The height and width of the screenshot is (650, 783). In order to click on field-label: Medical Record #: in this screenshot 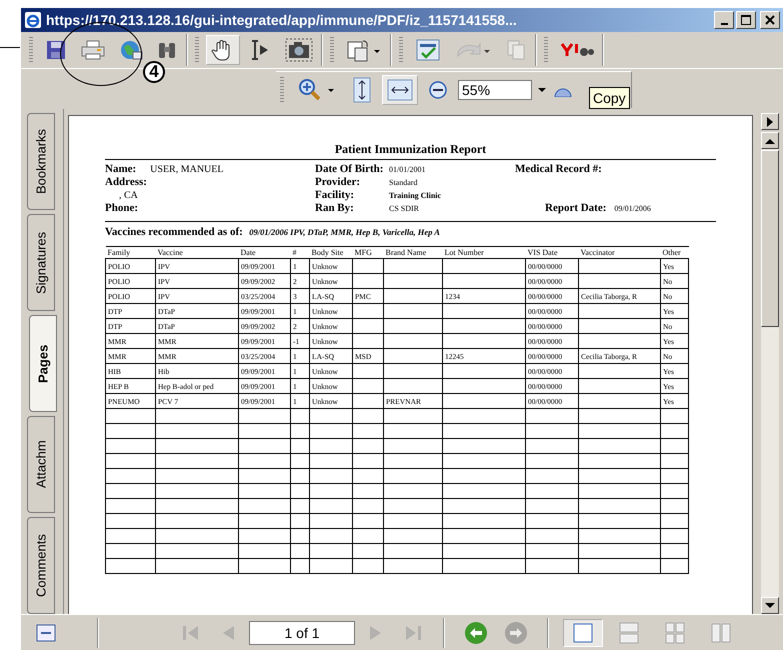, I will do `click(559, 169)`.